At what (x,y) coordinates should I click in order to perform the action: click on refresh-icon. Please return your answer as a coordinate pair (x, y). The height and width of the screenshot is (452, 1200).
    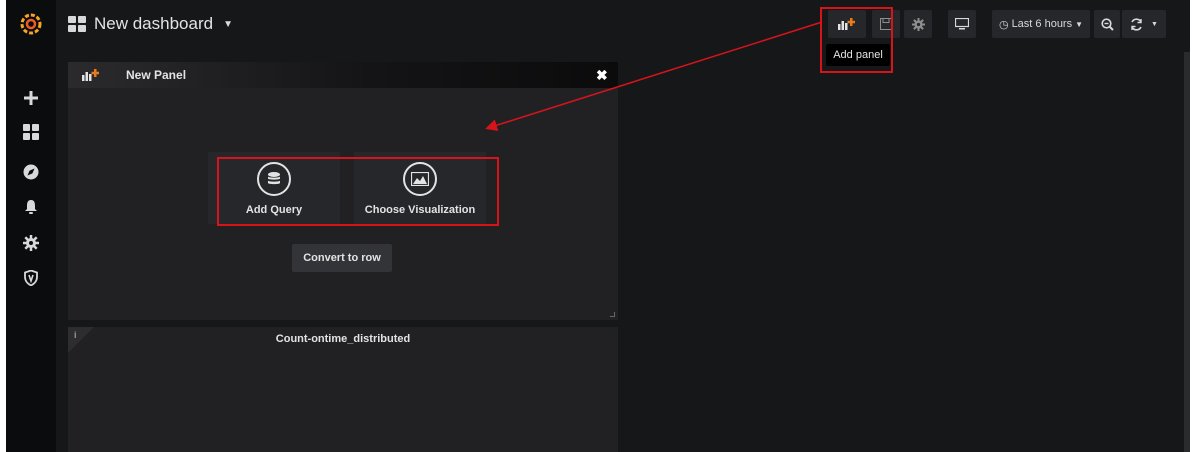
    Looking at the image, I should click on (1136, 24).